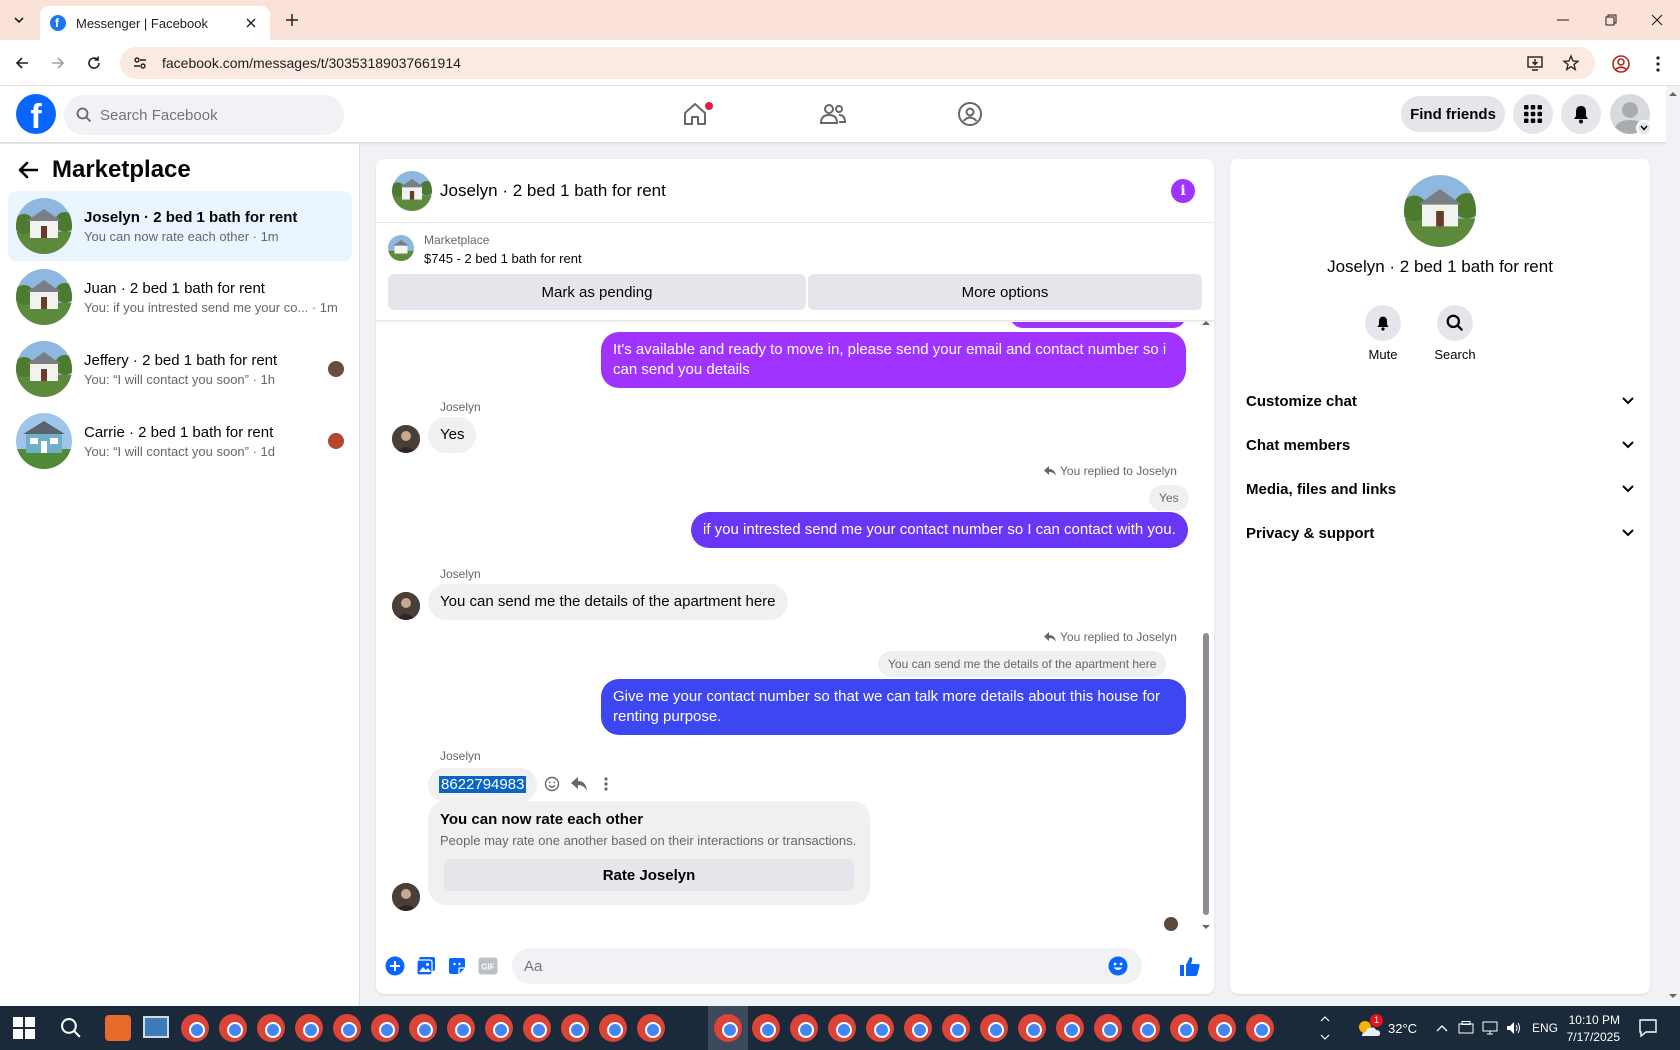 The height and width of the screenshot is (1050, 1680). What do you see at coordinates (597, 292) in the screenshot?
I see `mark-as-pending-button: Mark as pending` at bounding box center [597, 292].